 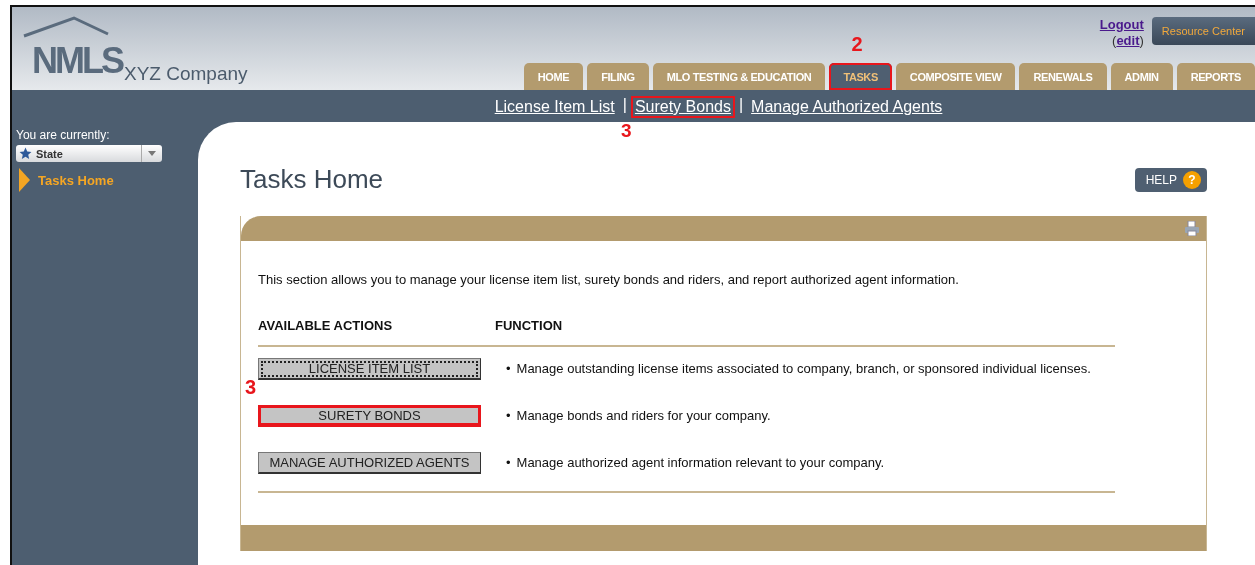 What do you see at coordinates (554, 107) in the screenshot?
I see `subnav-link: License Item List` at bounding box center [554, 107].